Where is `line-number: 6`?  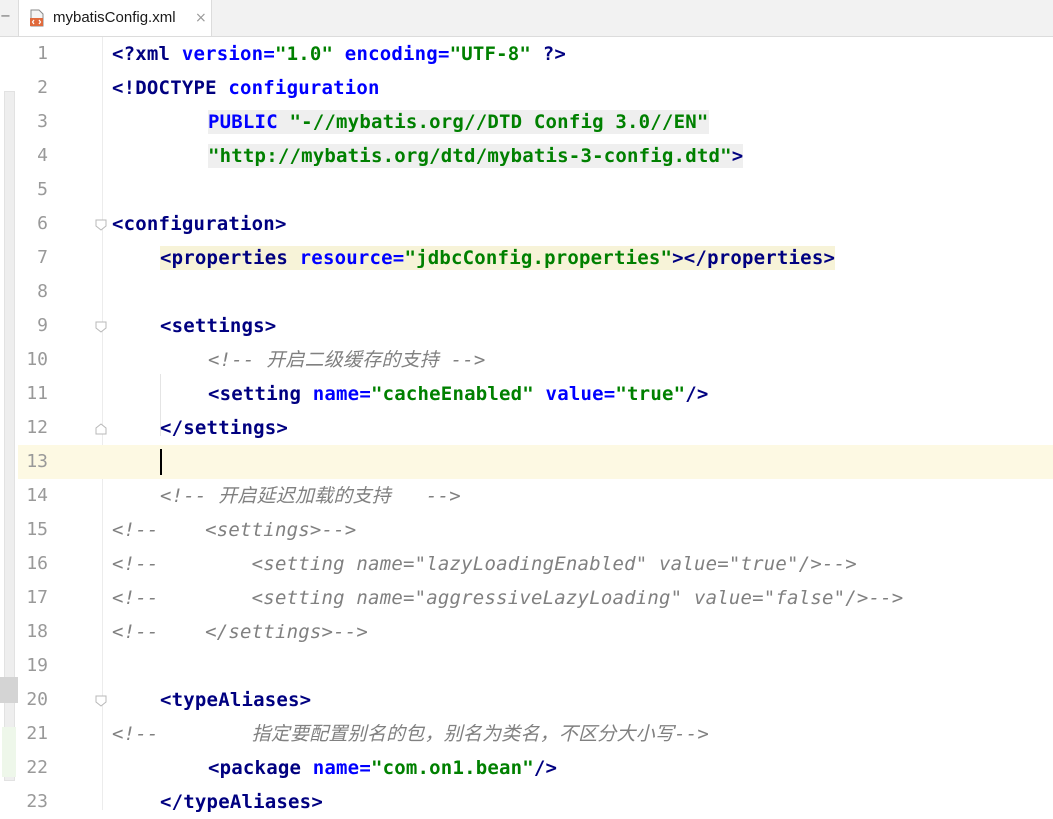 line-number: 6 is located at coordinates (42, 223).